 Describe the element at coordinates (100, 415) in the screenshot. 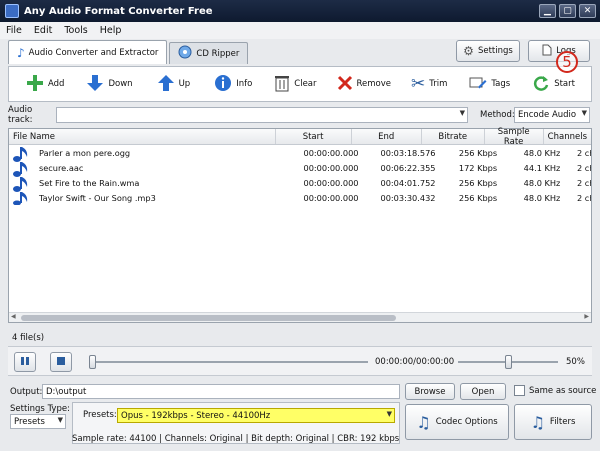

I see `presets-label: Presets:` at that location.